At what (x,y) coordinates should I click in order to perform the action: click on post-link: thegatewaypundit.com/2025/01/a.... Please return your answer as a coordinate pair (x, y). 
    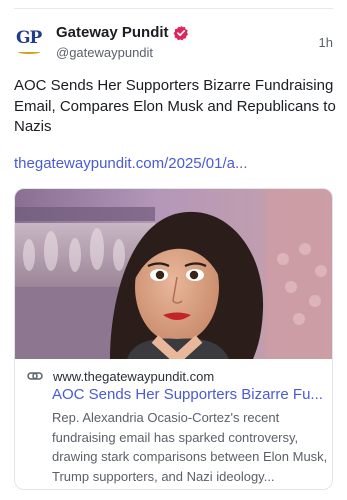
    Looking at the image, I should click on (131, 163).